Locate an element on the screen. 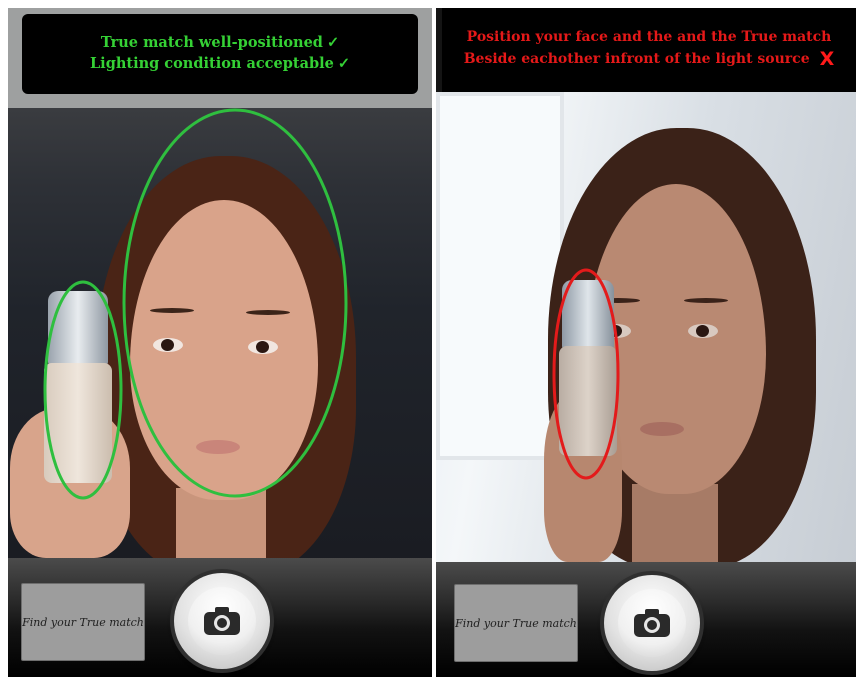 The image size is (856, 677). detection-overlay is located at coordinates (586, 374).